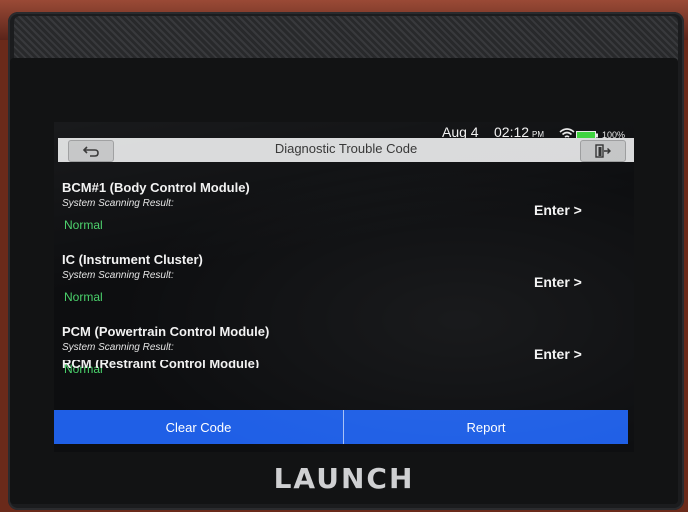 This screenshot has height=512, width=688. Describe the element at coordinates (198, 427) in the screenshot. I see `clear-code-button: Clear Code` at that location.